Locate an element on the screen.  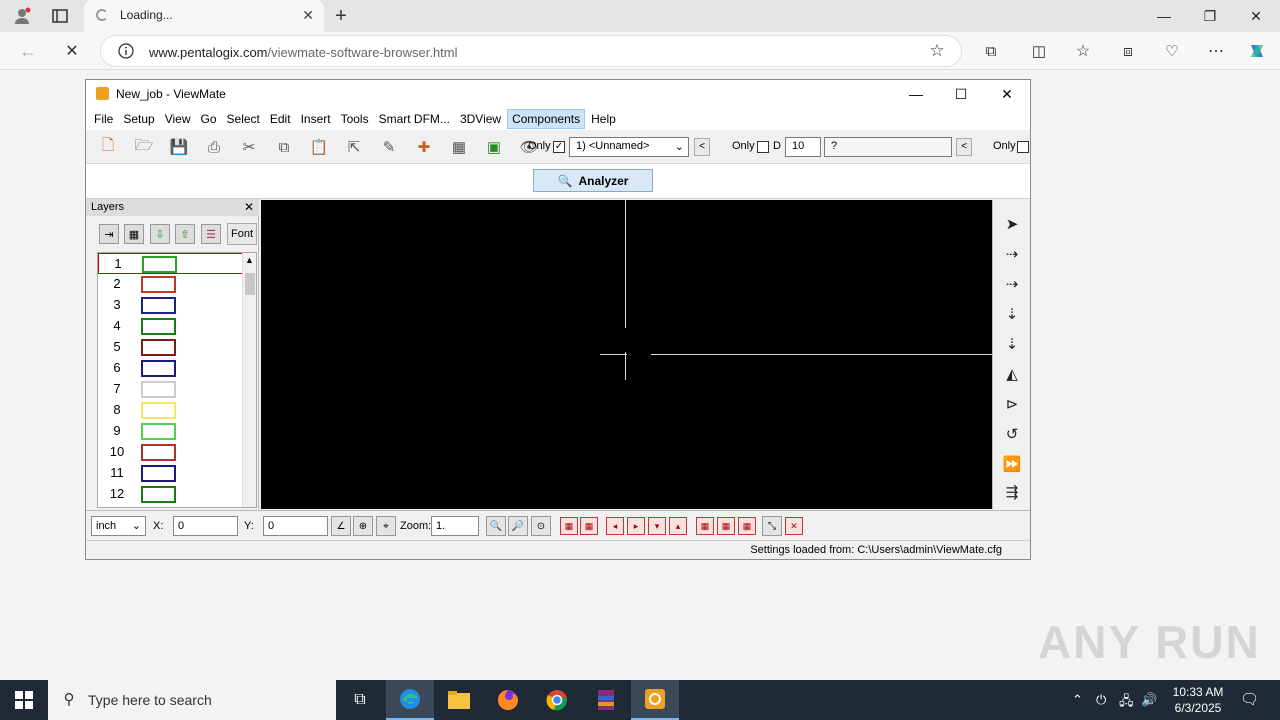
profile-icon is located at coordinates (22, 16).